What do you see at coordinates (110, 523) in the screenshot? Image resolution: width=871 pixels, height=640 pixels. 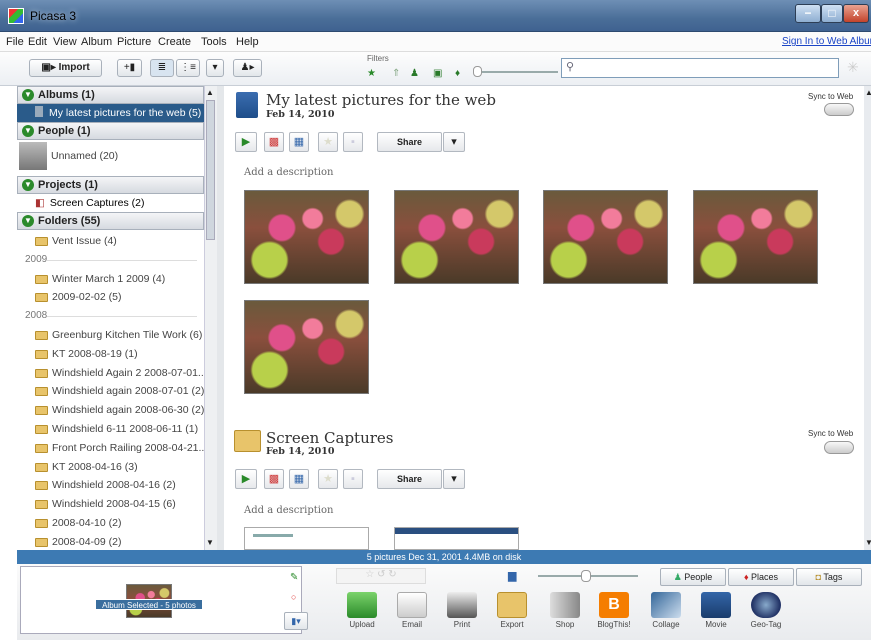 I see `sidebar-item-folder: 2008-04-10 (2)` at bounding box center [110, 523].